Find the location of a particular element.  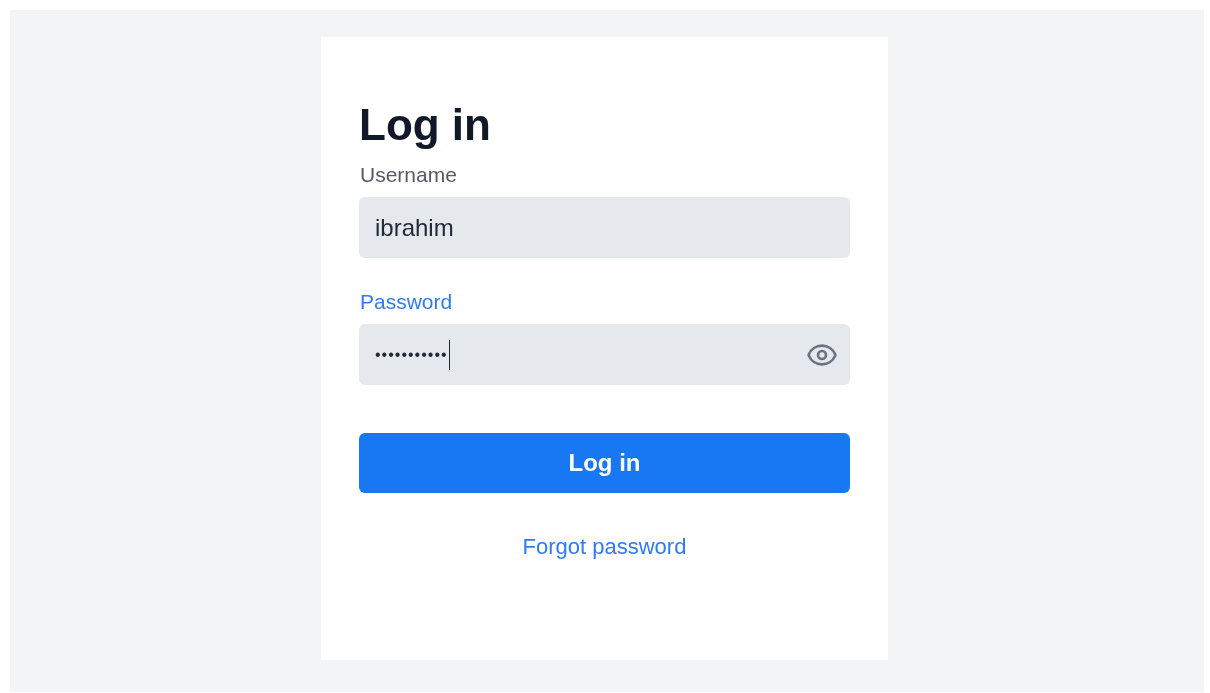

login-button: Log in is located at coordinates (604, 463).